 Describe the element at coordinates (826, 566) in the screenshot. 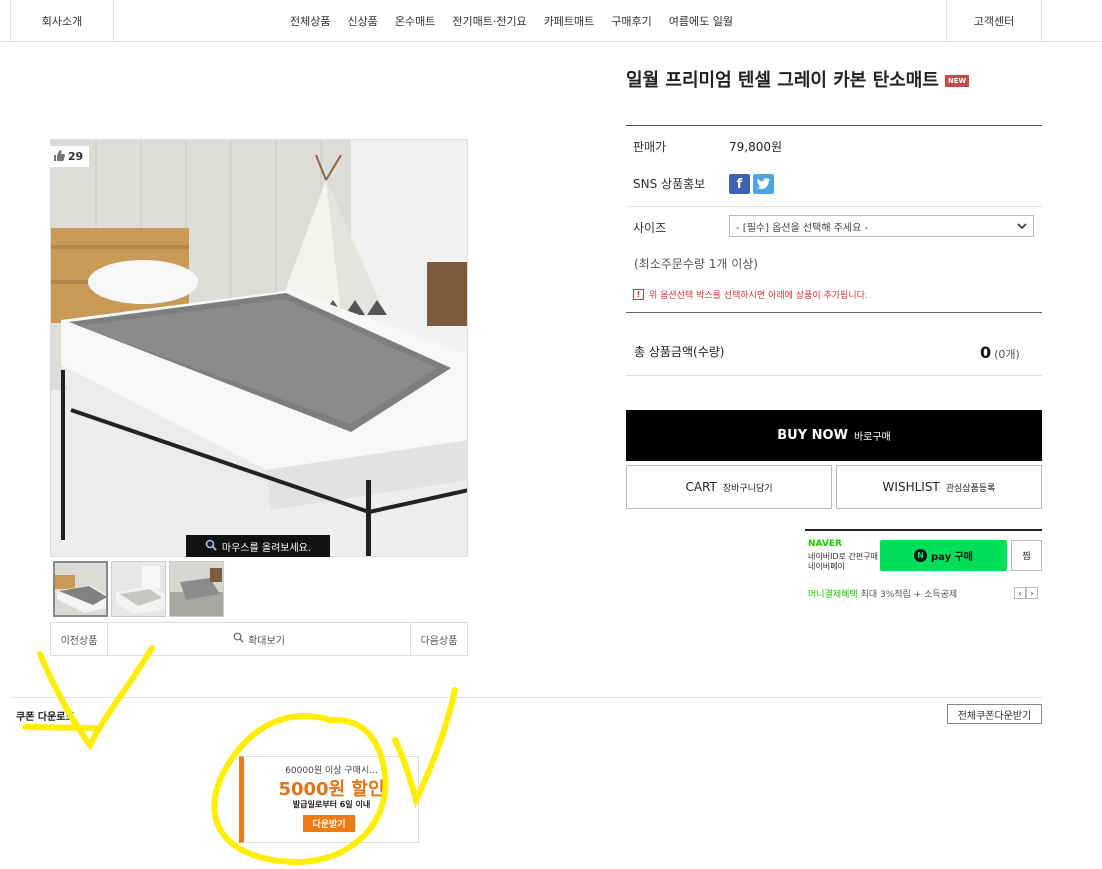

I see `naver-desc-line2: 네이버페이` at that location.